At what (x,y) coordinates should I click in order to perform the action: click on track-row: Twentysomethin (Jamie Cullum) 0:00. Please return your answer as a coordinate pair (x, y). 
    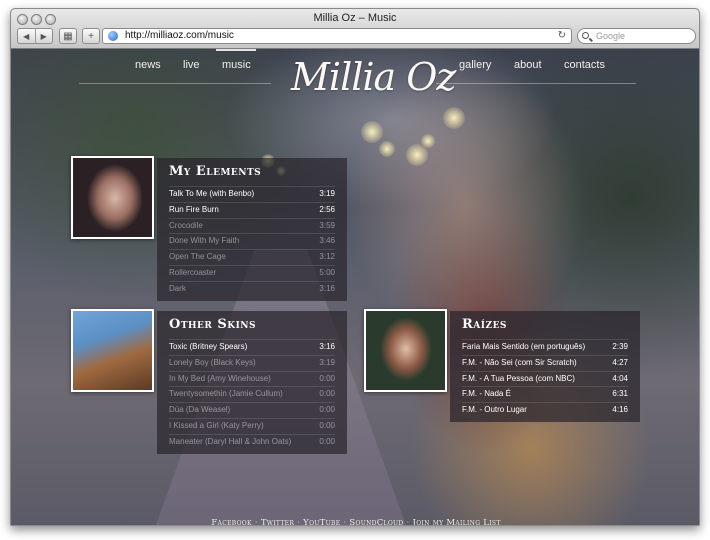
    Looking at the image, I should click on (252, 394).